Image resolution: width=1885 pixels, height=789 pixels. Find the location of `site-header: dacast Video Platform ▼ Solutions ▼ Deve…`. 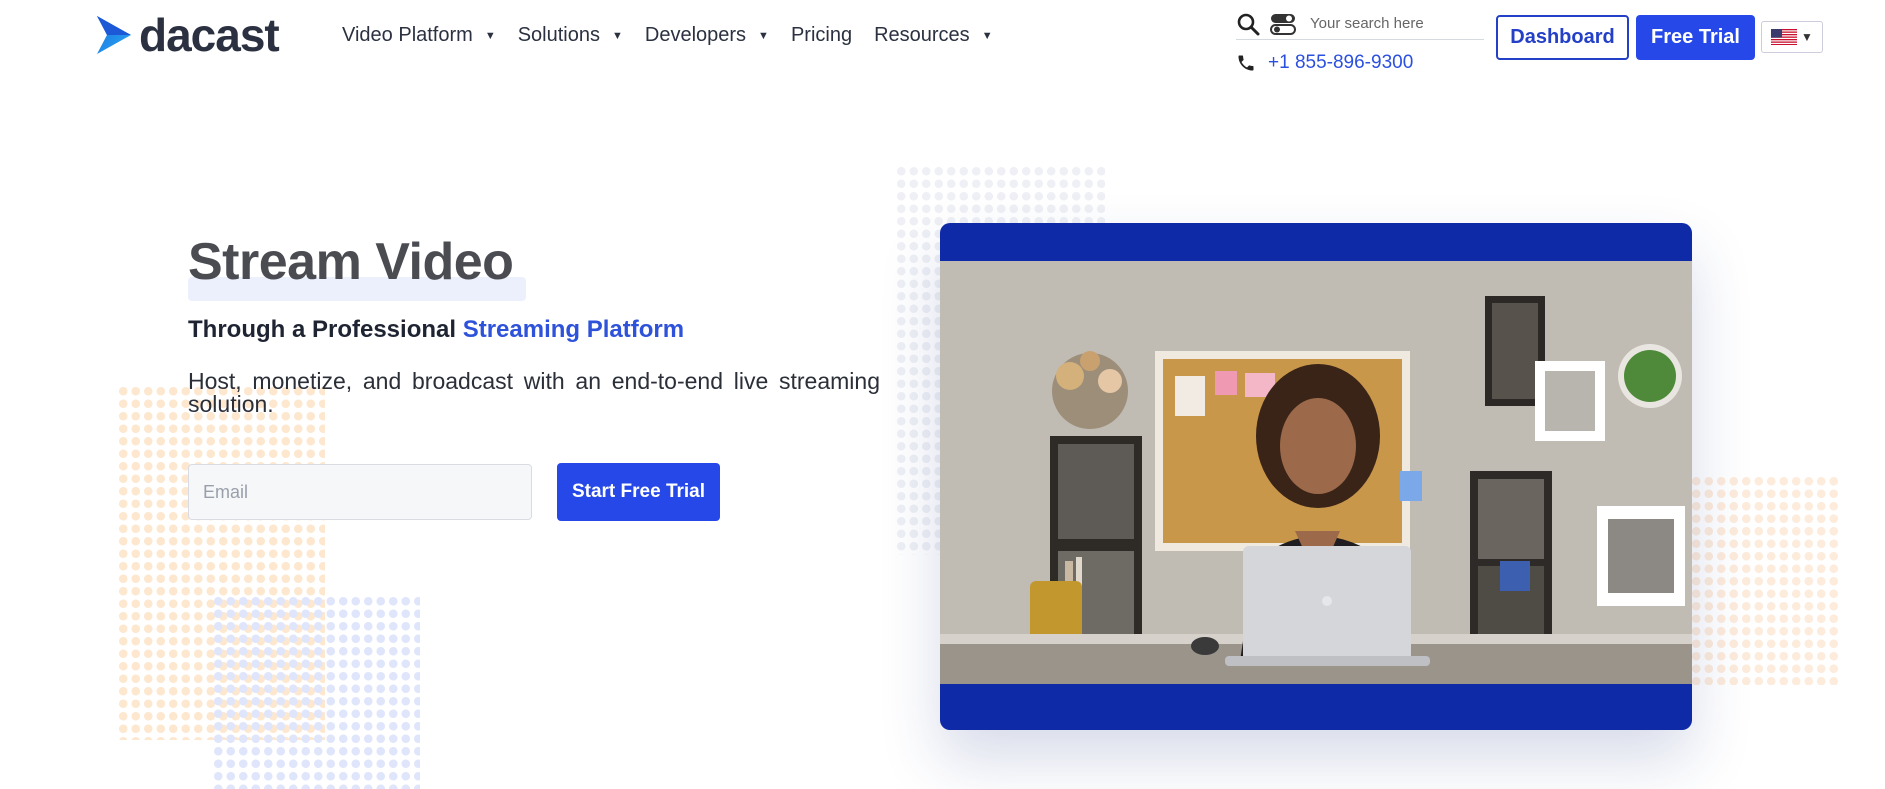

site-header: dacast Video Platform ▼ Solutions ▼ Deve… is located at coordinates (942, 40).